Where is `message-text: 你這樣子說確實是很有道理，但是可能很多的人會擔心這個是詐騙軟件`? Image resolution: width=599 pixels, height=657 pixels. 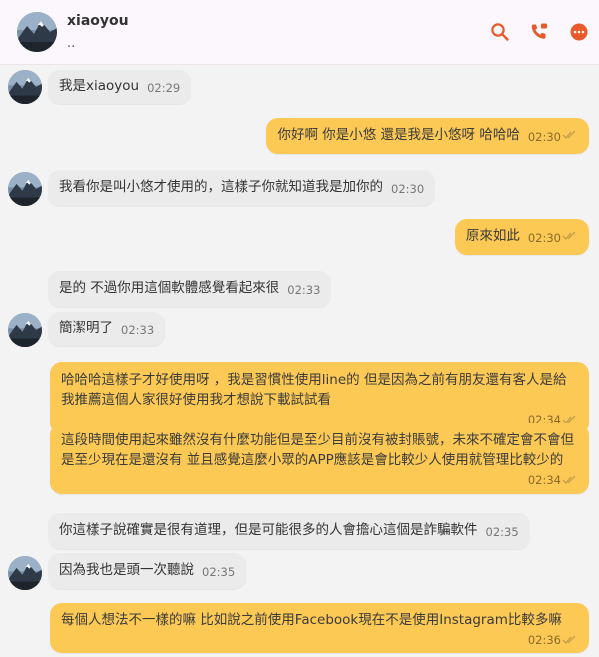 message-text: 你這樣子說確實是很有道理，但是可能很多的人會擔心這個是詐騙軟件 is located at coordinates (268, 530).